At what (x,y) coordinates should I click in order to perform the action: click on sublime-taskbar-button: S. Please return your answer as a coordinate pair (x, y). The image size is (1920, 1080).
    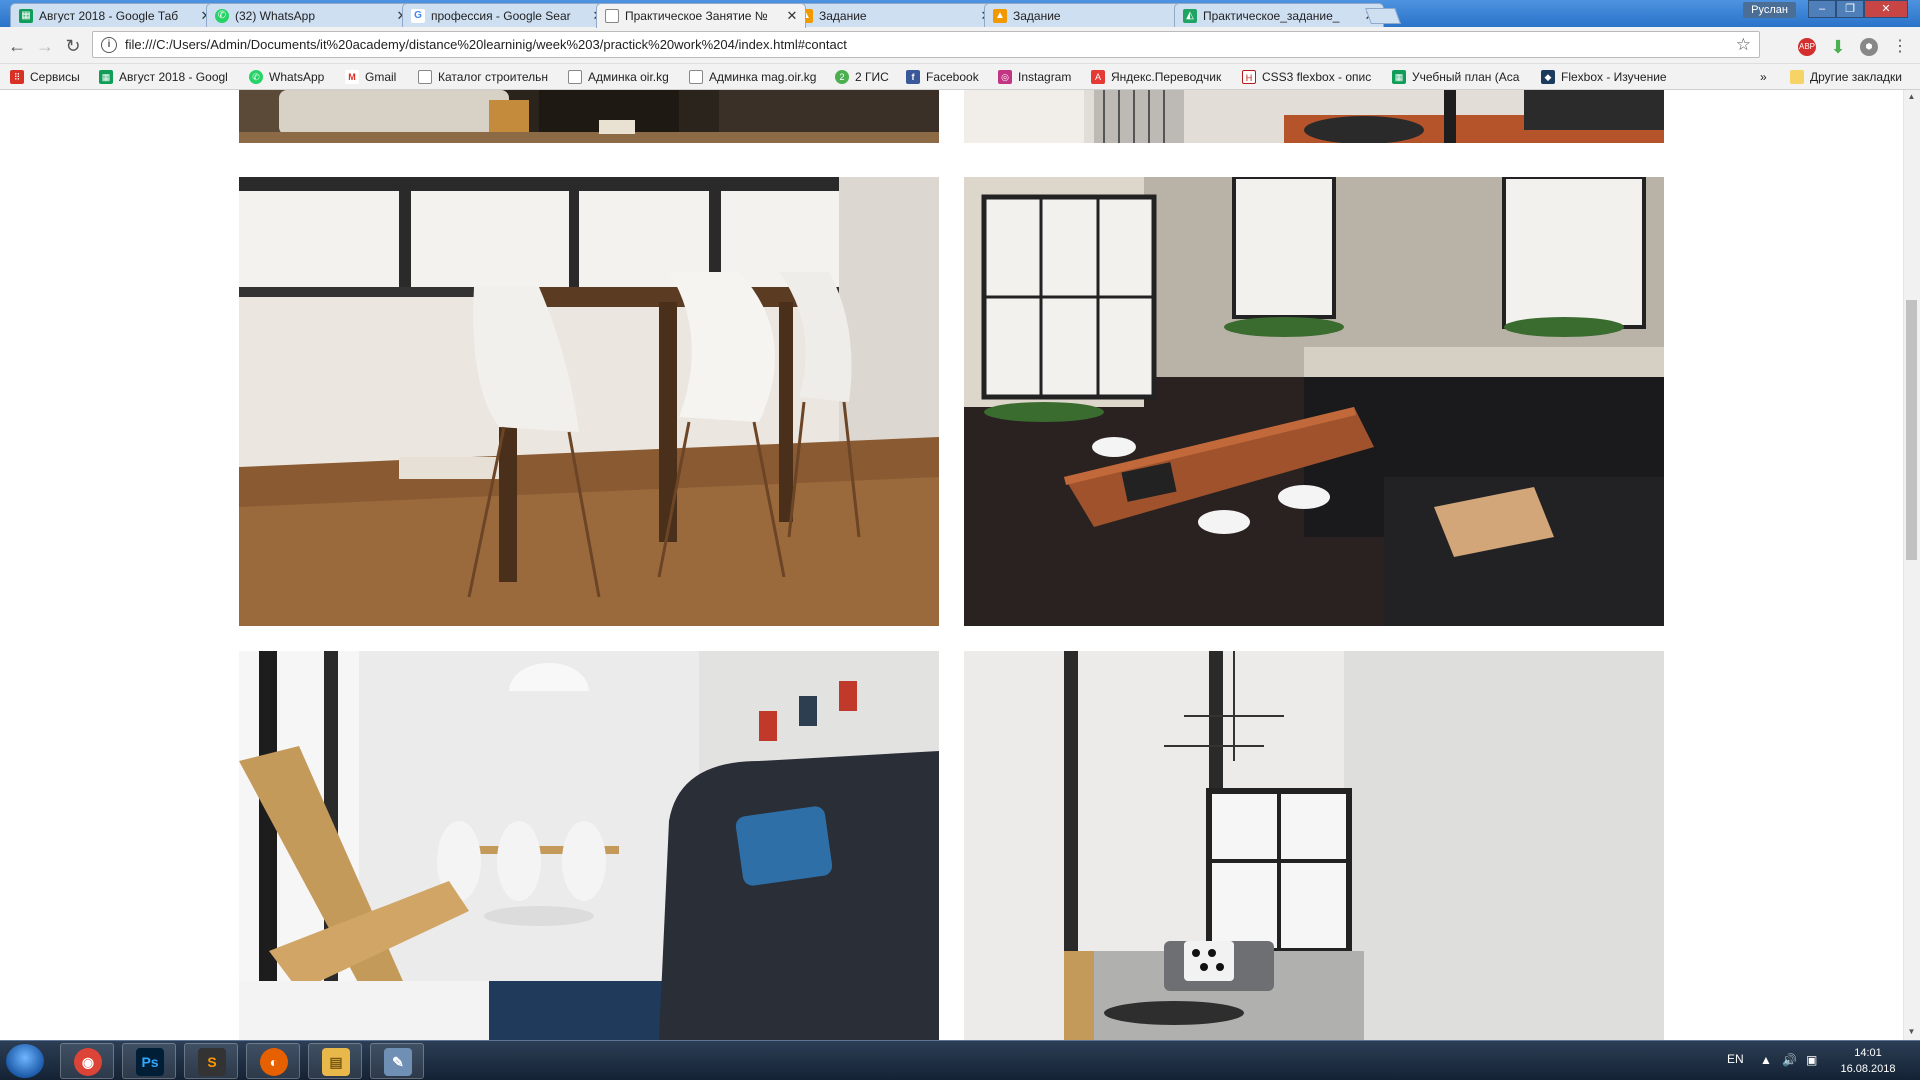
    Looking at the image, I should click on (211, 1061).